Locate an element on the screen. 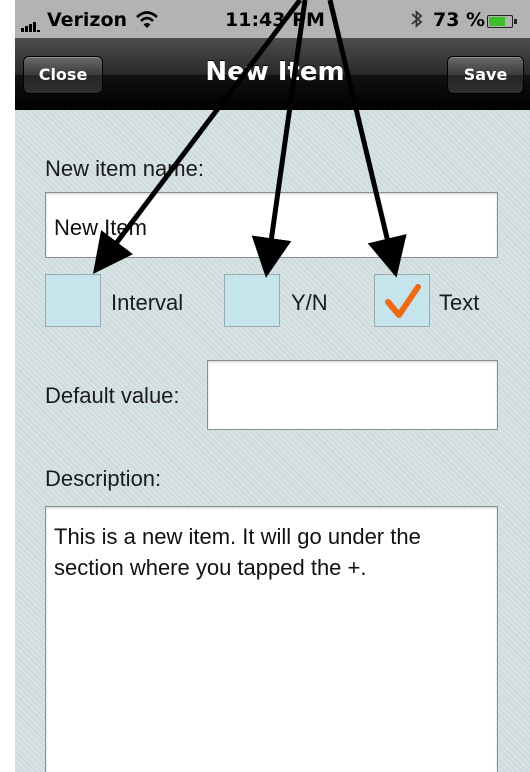 The width and height of the screenshot is (530, 772). save-button: Save is located at coordinates (485, 75).